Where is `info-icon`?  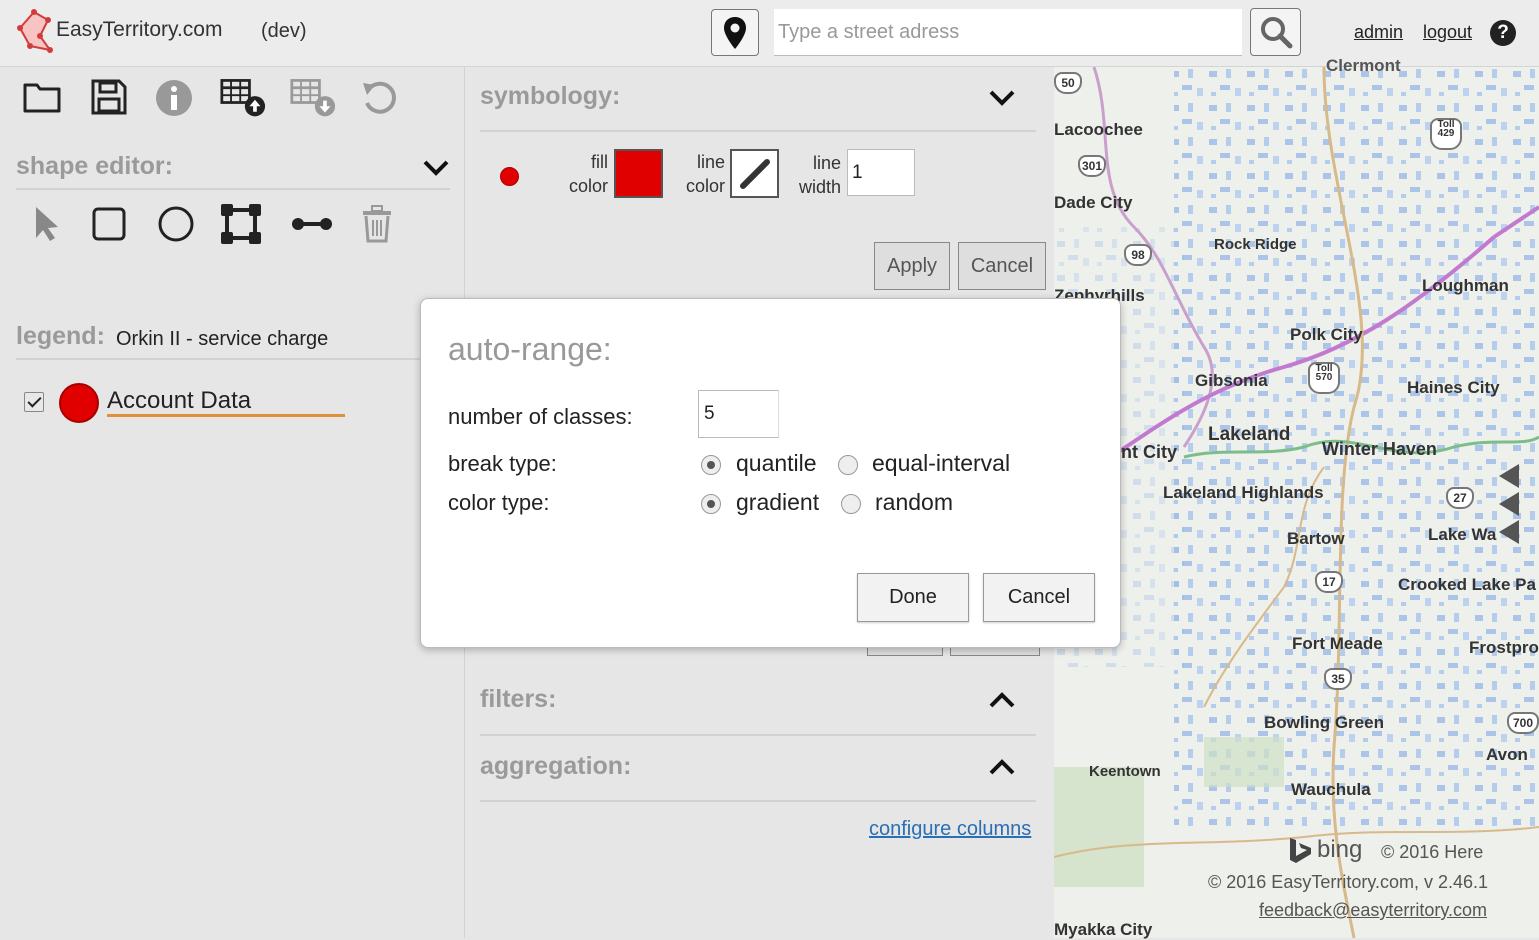 info-icon is located at coordinates (174, 98).